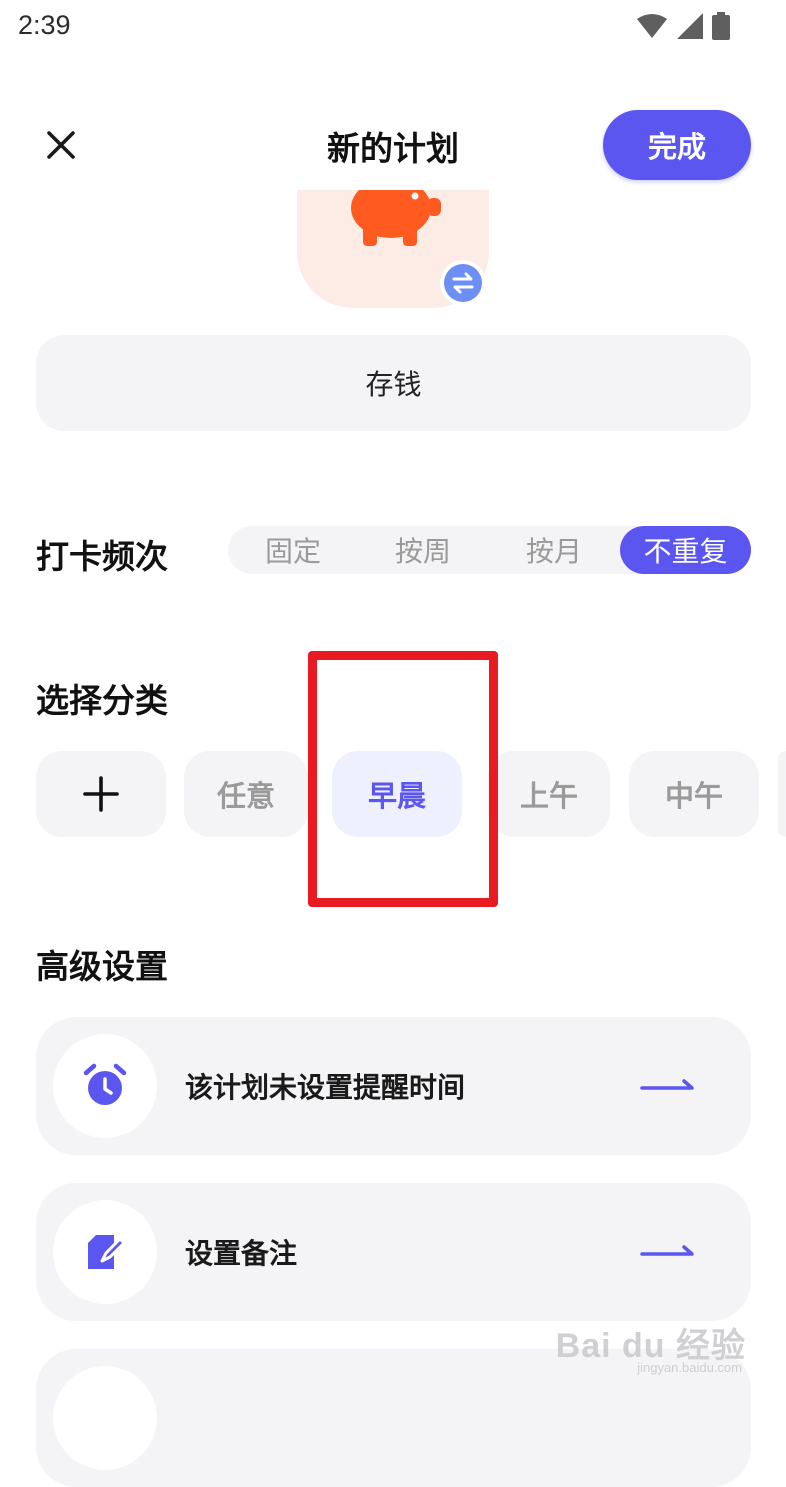 The image size is (786, 1487). I want to click on alarm-clock-icon, so click(105, 1084).